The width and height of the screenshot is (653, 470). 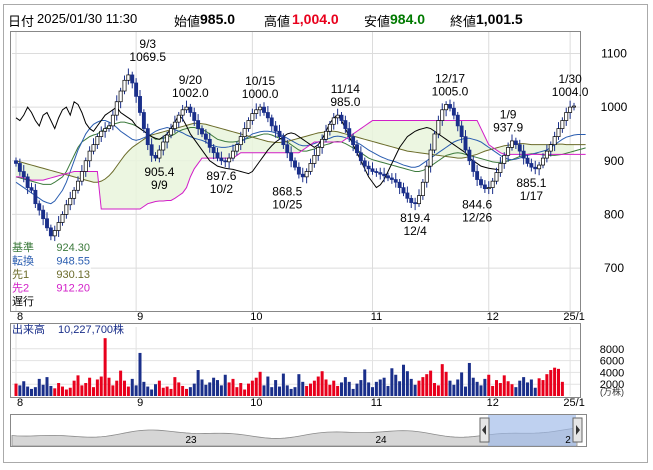 What do you see at coordinates (287, 205) in the screenshot?
I see `annotation-date: 10/25` at bounding box center [287, 205].